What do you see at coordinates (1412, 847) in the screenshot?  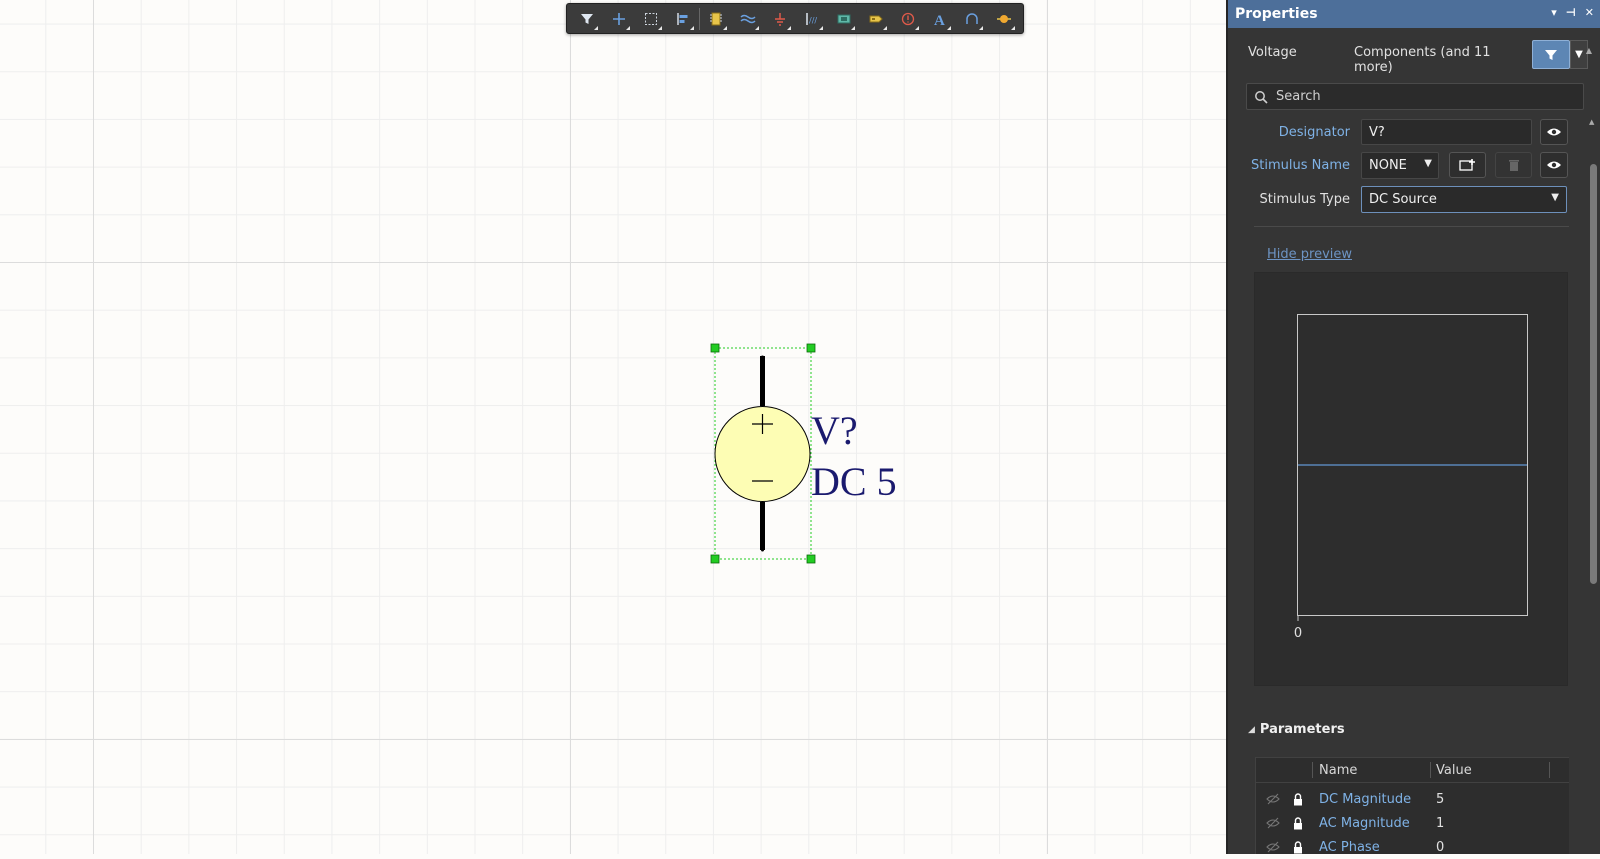 I see `table-row: AC Phase 0` at bounding box center [1412, 847].